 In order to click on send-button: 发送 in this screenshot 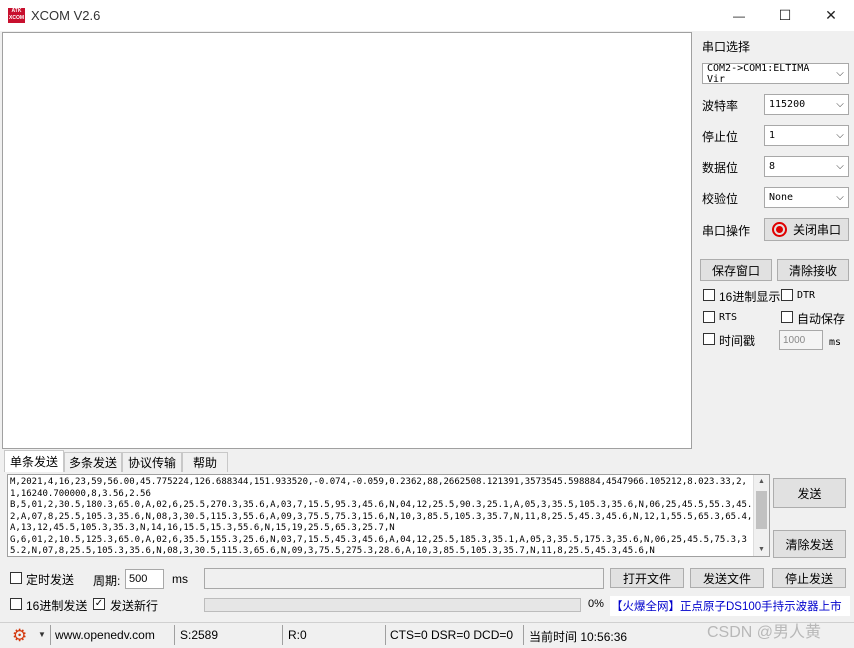, I will do `click(809, 493)`.